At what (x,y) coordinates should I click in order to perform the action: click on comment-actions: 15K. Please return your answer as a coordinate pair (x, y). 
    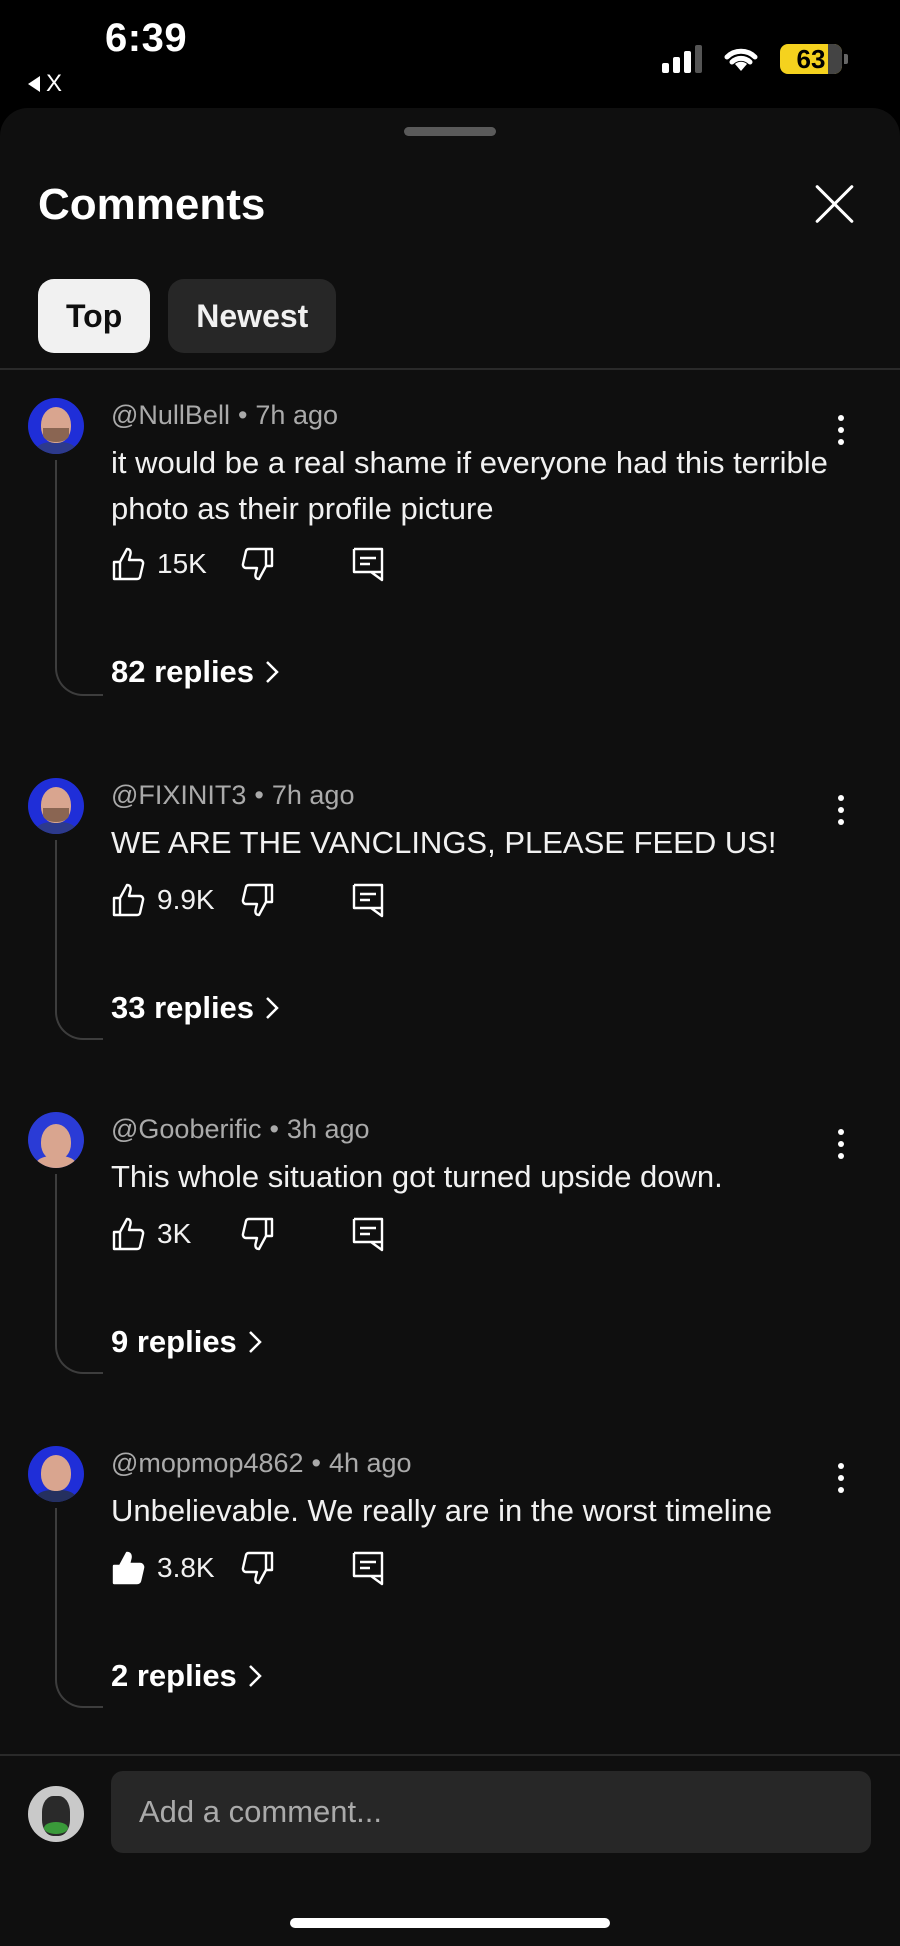
    Looking at the image, I should click on (248, 564).